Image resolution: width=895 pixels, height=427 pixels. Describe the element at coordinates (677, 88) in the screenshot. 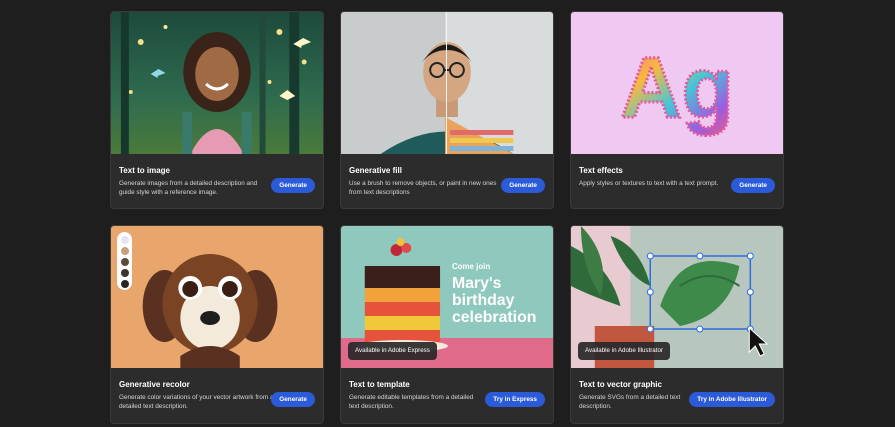

I see `text-effects-sample-text: Ag` at that location.